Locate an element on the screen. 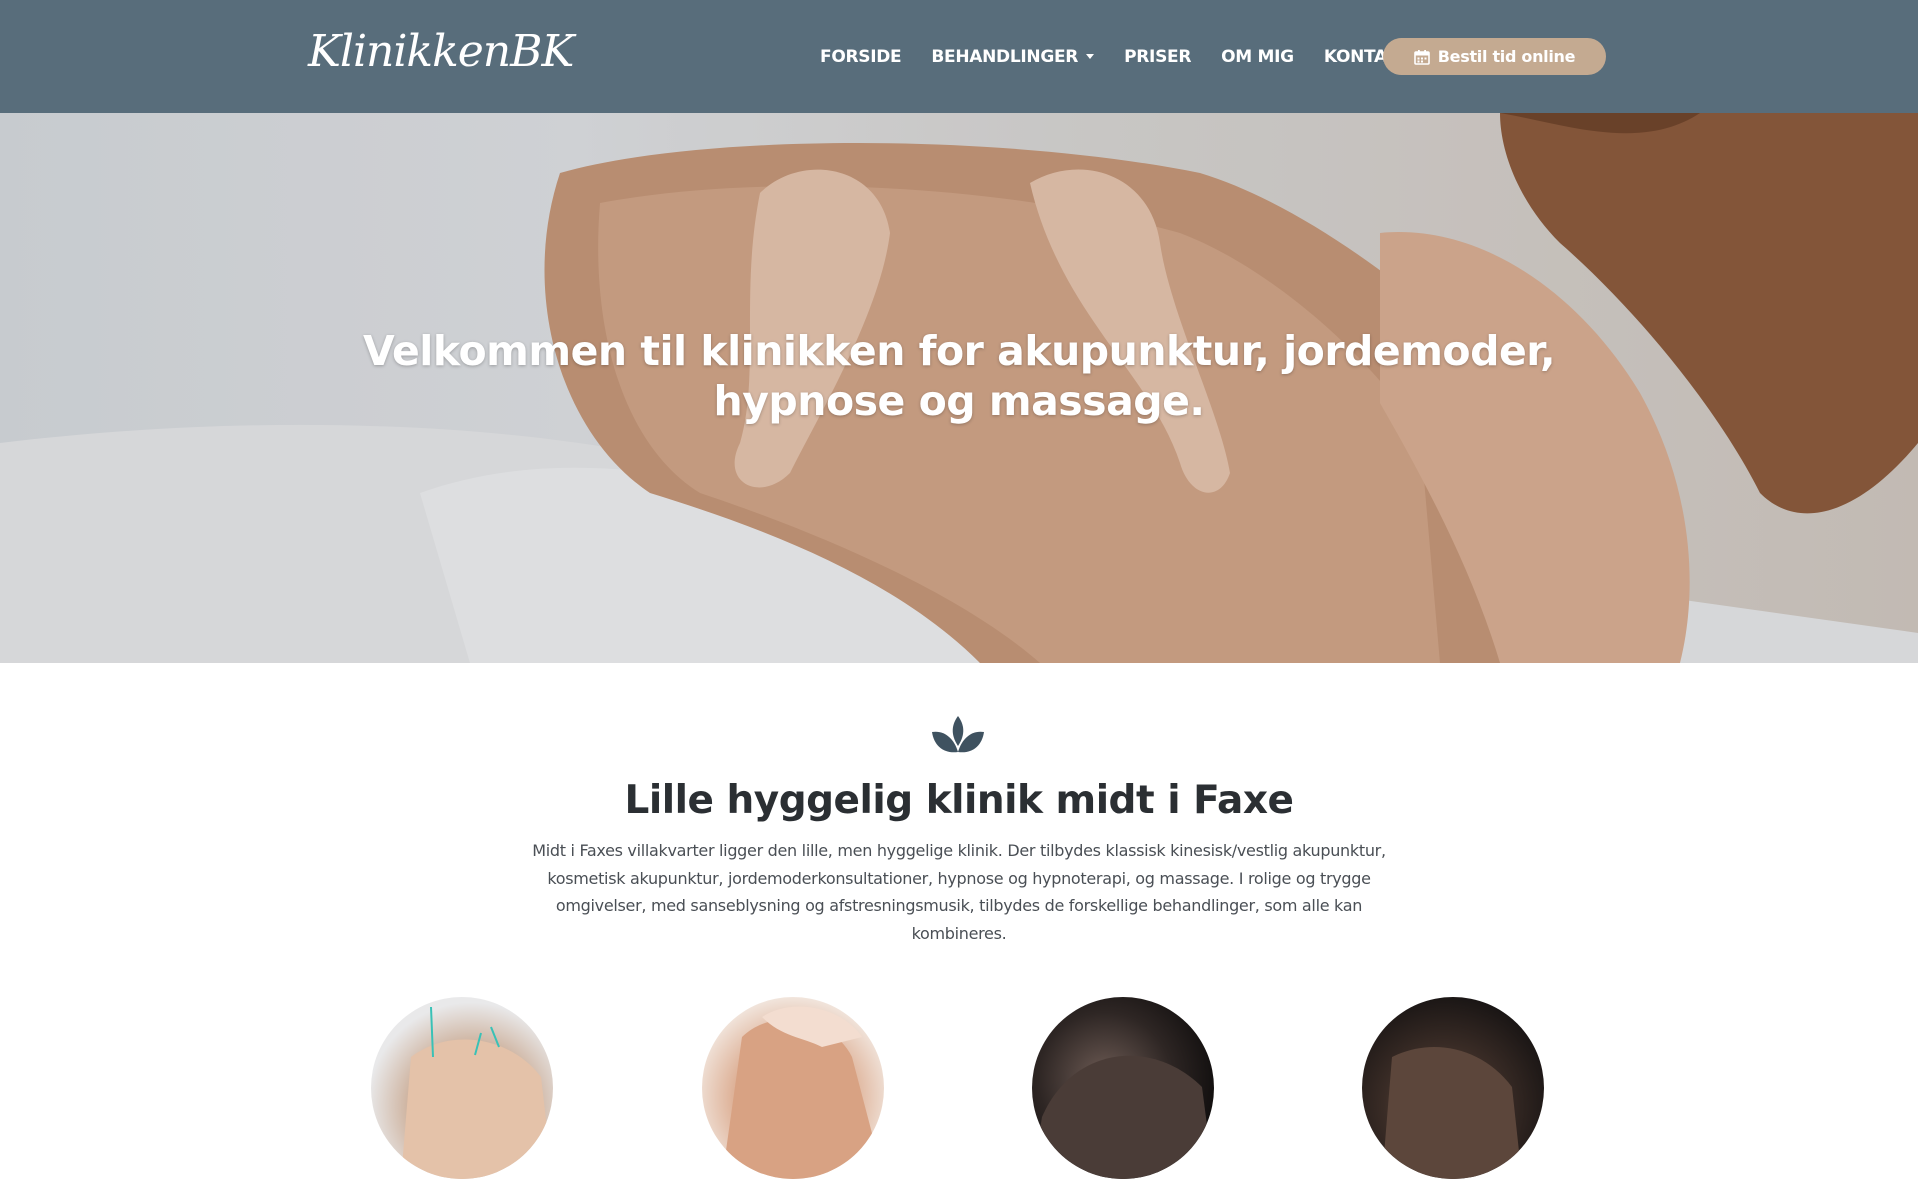 Image resolution: width=1918 pixels, height=1179 pixels. book-online-button: Bestil tid online is located at coordinates (1494, 56).